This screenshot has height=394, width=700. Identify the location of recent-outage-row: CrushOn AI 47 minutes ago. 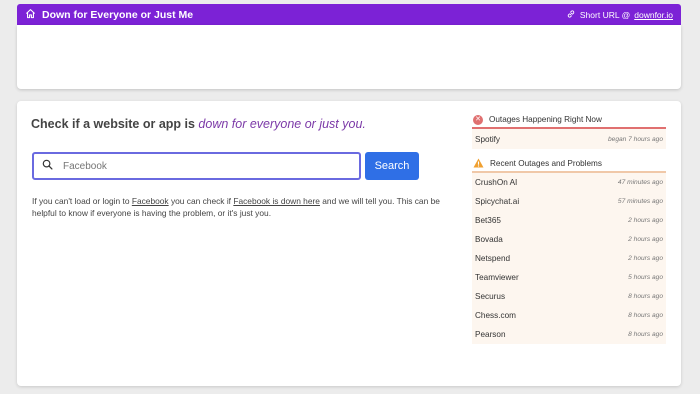
(569, 182).